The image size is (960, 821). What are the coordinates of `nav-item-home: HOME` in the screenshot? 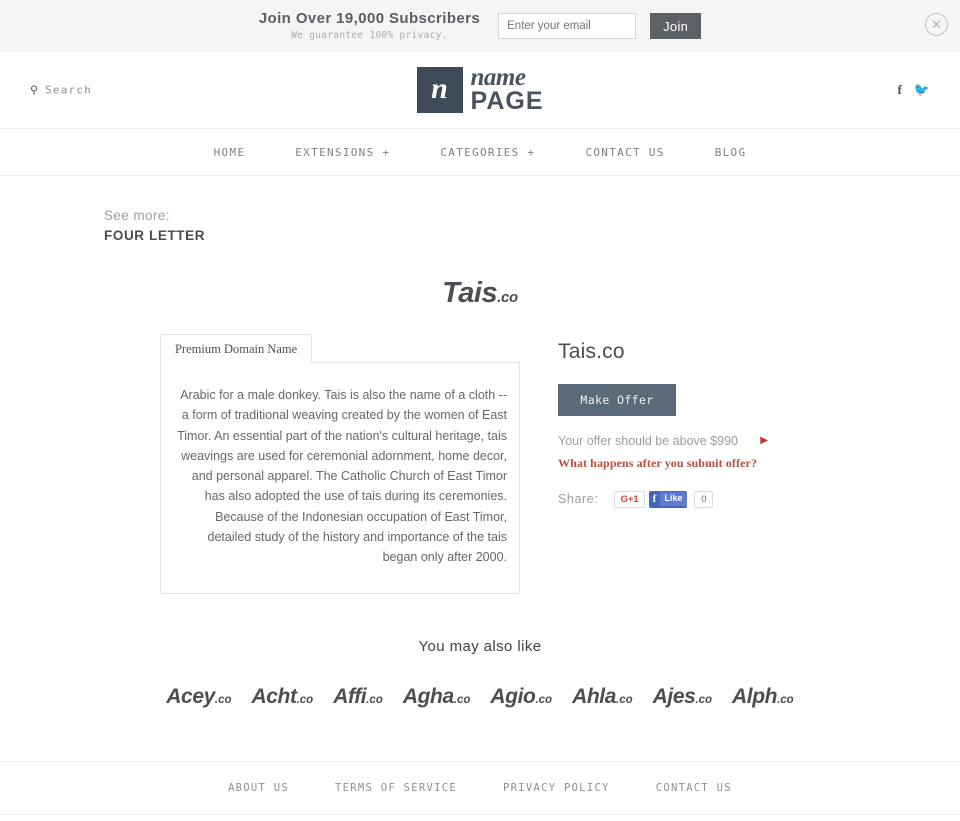 It's located at (230, 152).